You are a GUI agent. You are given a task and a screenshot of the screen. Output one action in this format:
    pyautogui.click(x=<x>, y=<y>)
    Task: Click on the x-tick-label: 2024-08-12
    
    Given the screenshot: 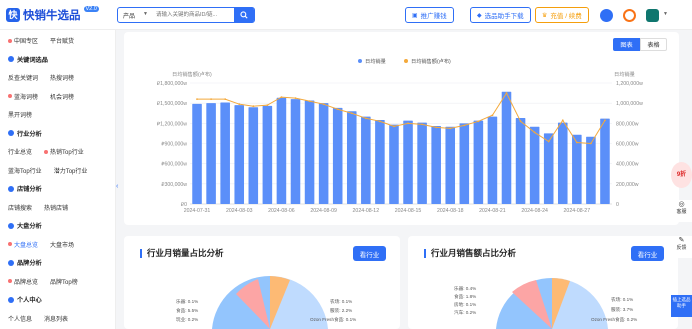 What is the action you would take?
    pyautogui.click(x=366, y=211)
    